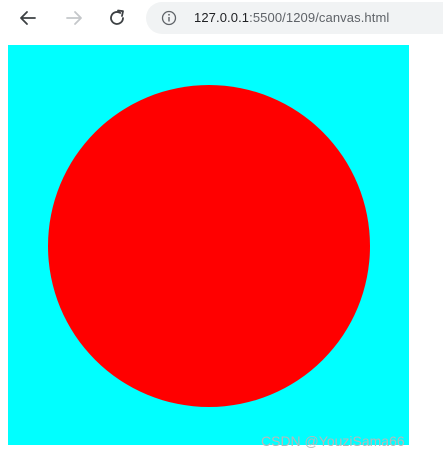 This screenshot has width=443, height=460. Describe the element at coordinates (169, 18) in the screenshot. I see `info-icon` at that location.